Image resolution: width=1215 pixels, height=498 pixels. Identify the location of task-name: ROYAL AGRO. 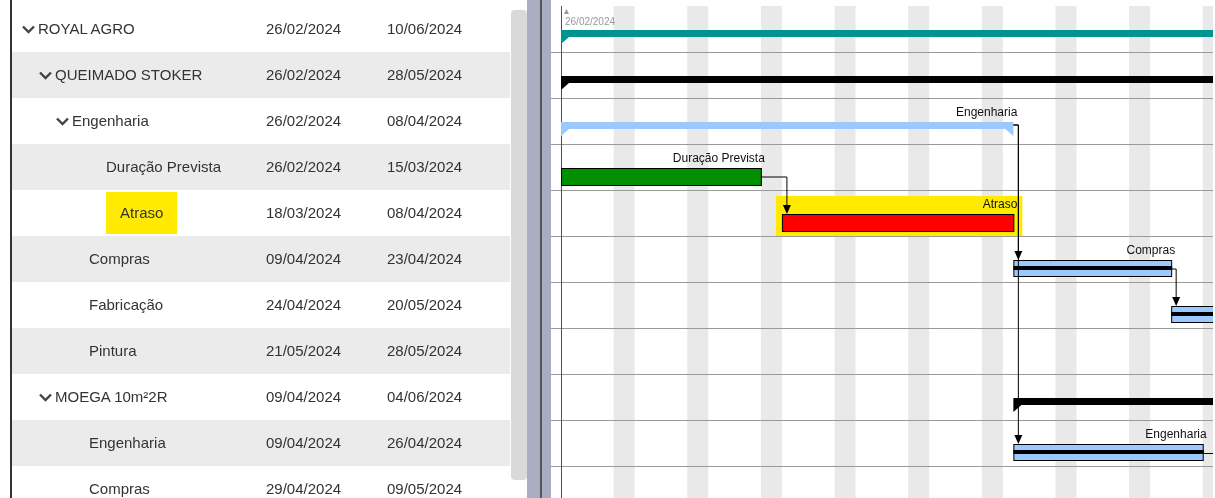
(86, 28).